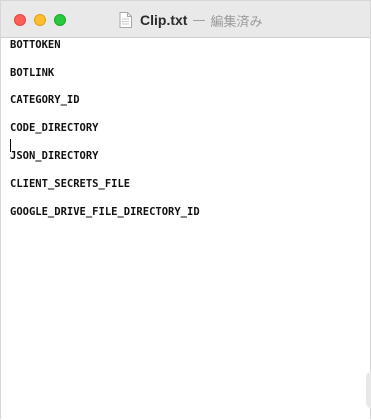  I want to click on text-line: CATEGORY_ID, so click(45, 100).